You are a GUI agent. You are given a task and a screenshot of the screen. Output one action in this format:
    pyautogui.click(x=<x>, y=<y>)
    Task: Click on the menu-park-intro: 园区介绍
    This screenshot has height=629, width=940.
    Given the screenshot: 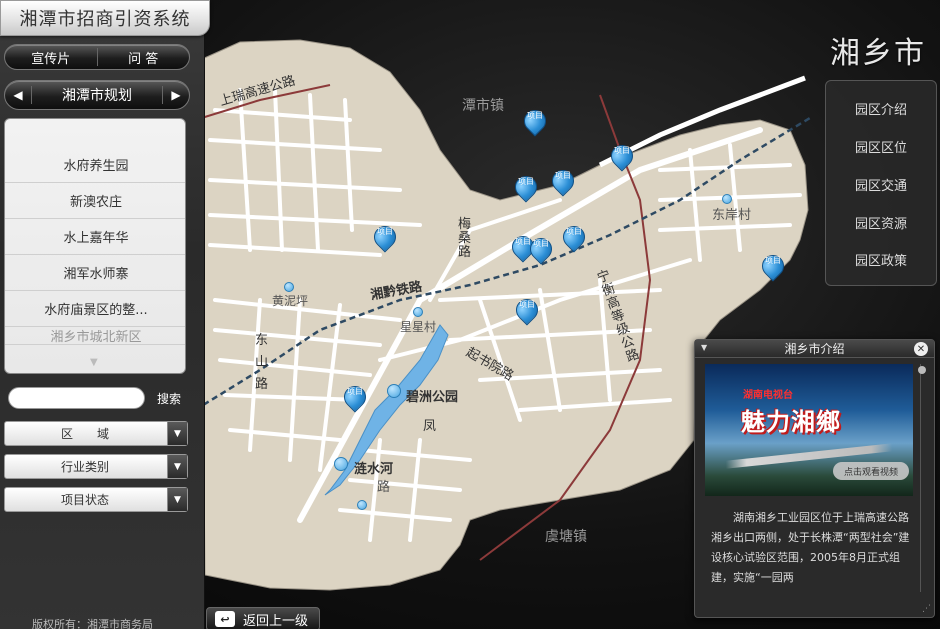 What is the action you would take?
    pyautogui.click(x=881, y=108)
    